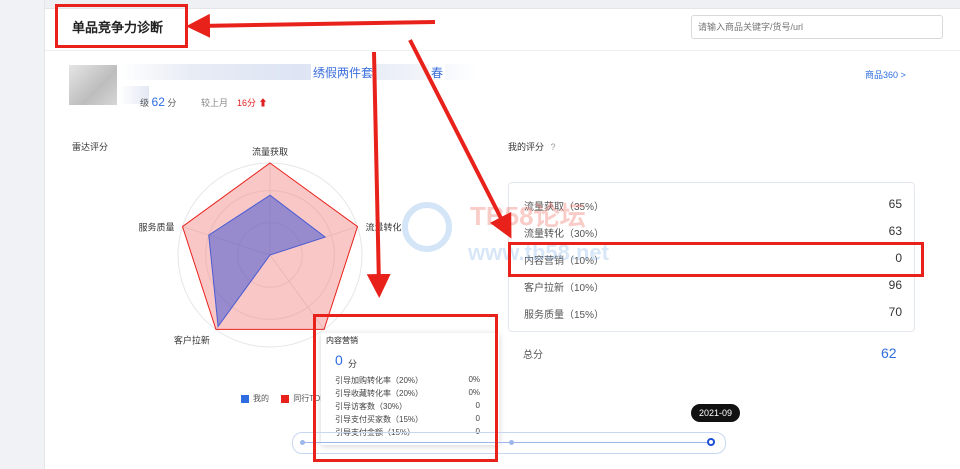  Describe the element at coordinates (378, 174) in the screenshot. I see `arrow-to-tooltip` at that location.